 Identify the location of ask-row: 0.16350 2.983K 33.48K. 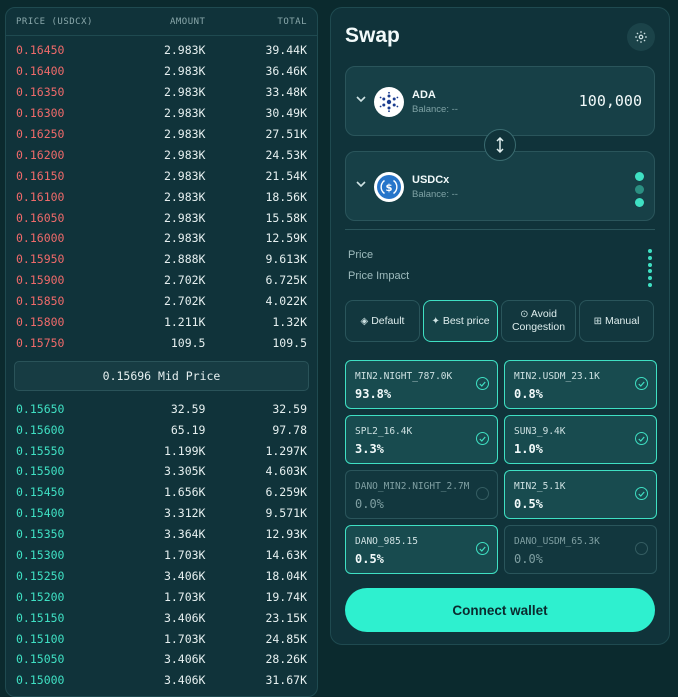
(161, 92).